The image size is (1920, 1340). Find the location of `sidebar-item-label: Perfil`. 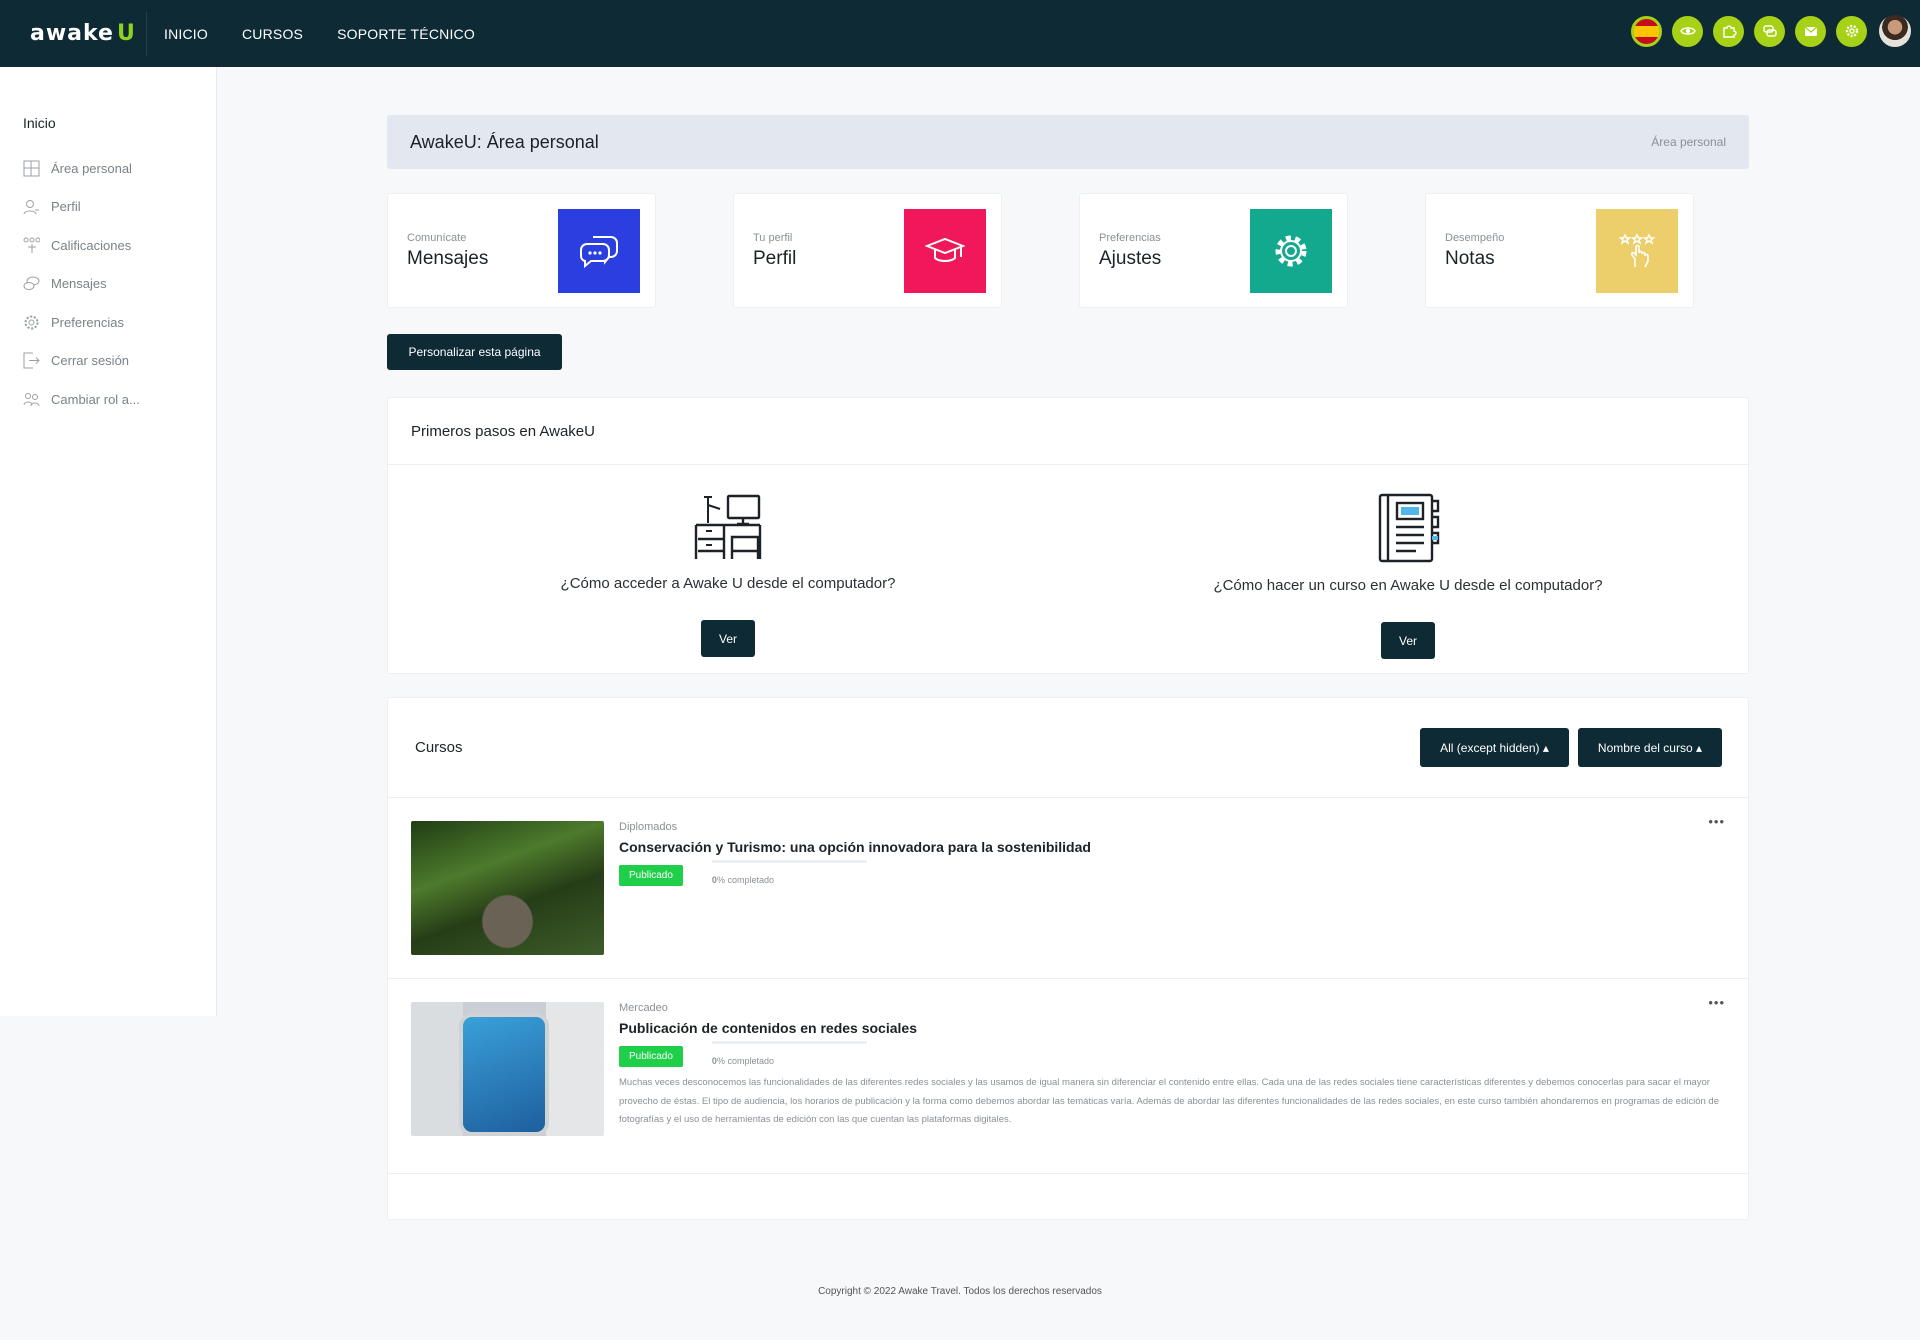

sidebar-item-label: Perfil is located at coordinates (66, 207).